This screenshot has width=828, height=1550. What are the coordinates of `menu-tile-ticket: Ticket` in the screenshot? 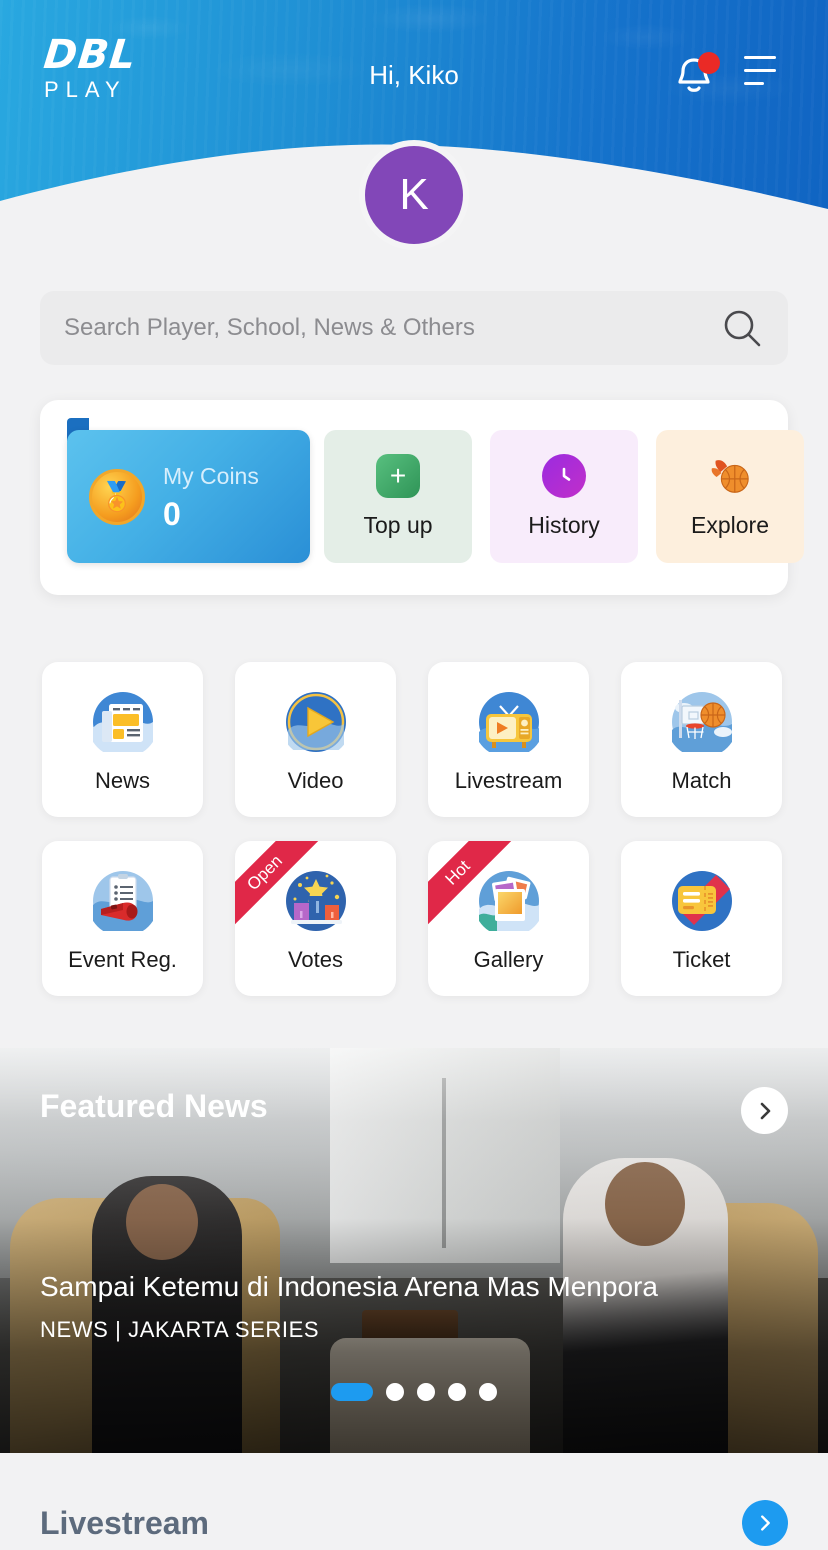 It's located at (701, 918).